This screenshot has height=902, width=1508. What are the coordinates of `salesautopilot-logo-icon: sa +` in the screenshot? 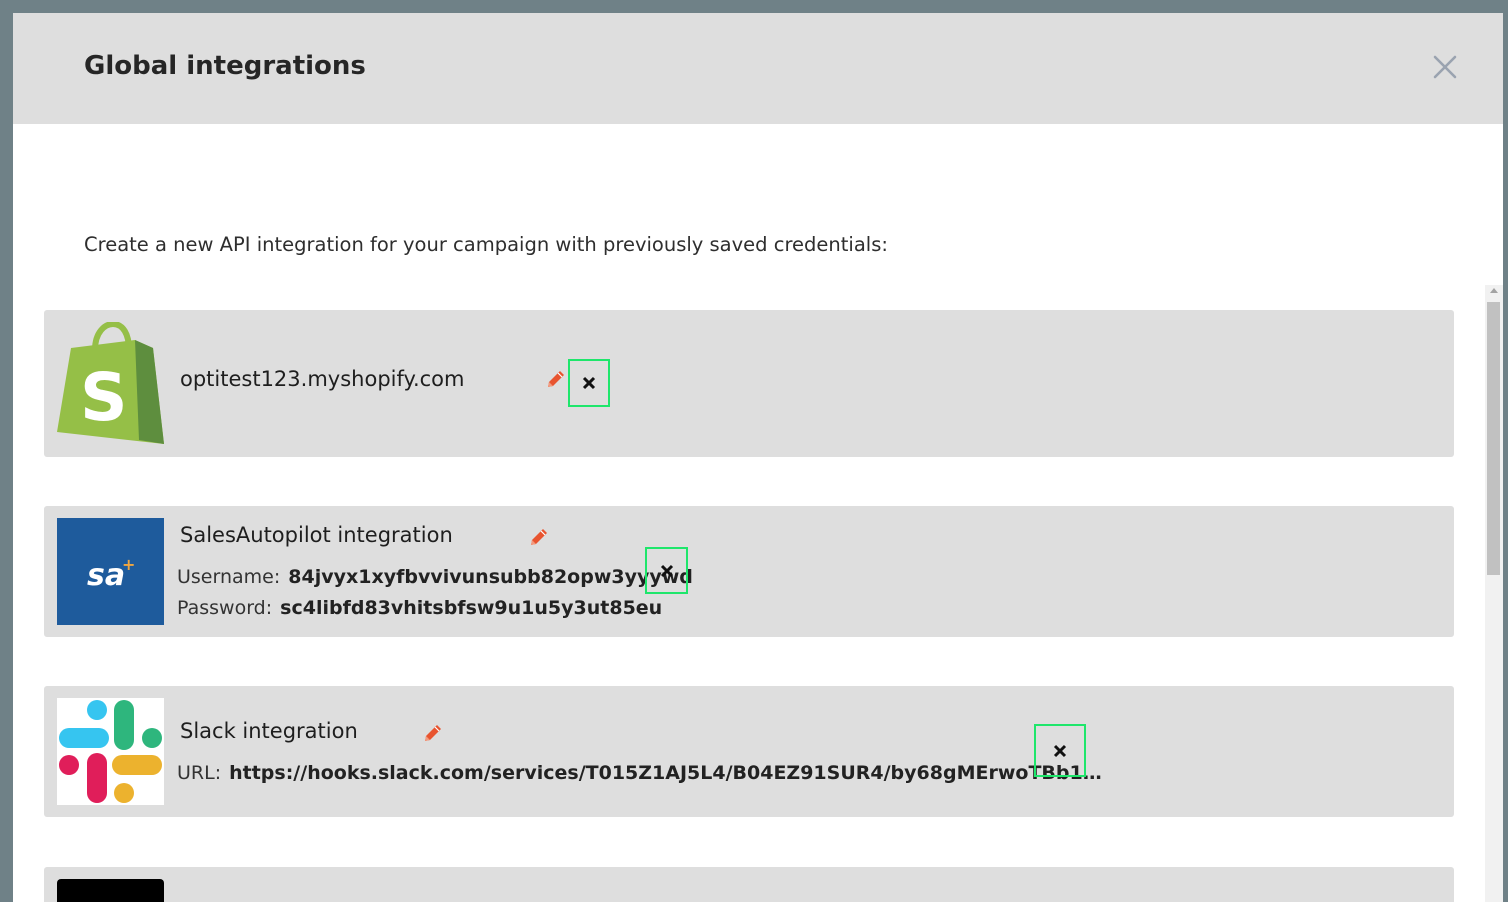 It's located at (110, 571).